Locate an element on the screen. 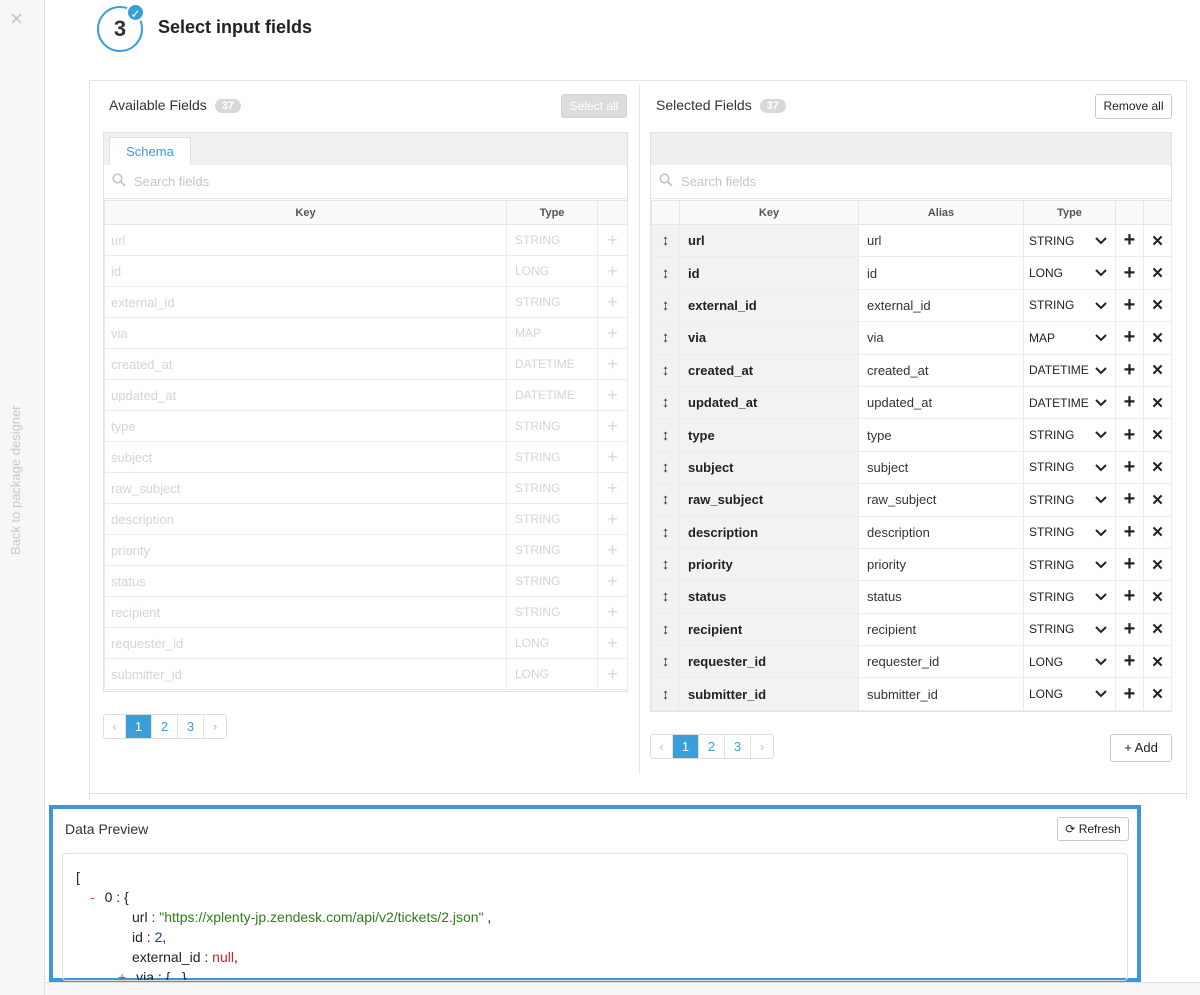 Image resolution: width=1200 pixels, height=995 pixels. alias-input: via is located at coordinates (941, 338).